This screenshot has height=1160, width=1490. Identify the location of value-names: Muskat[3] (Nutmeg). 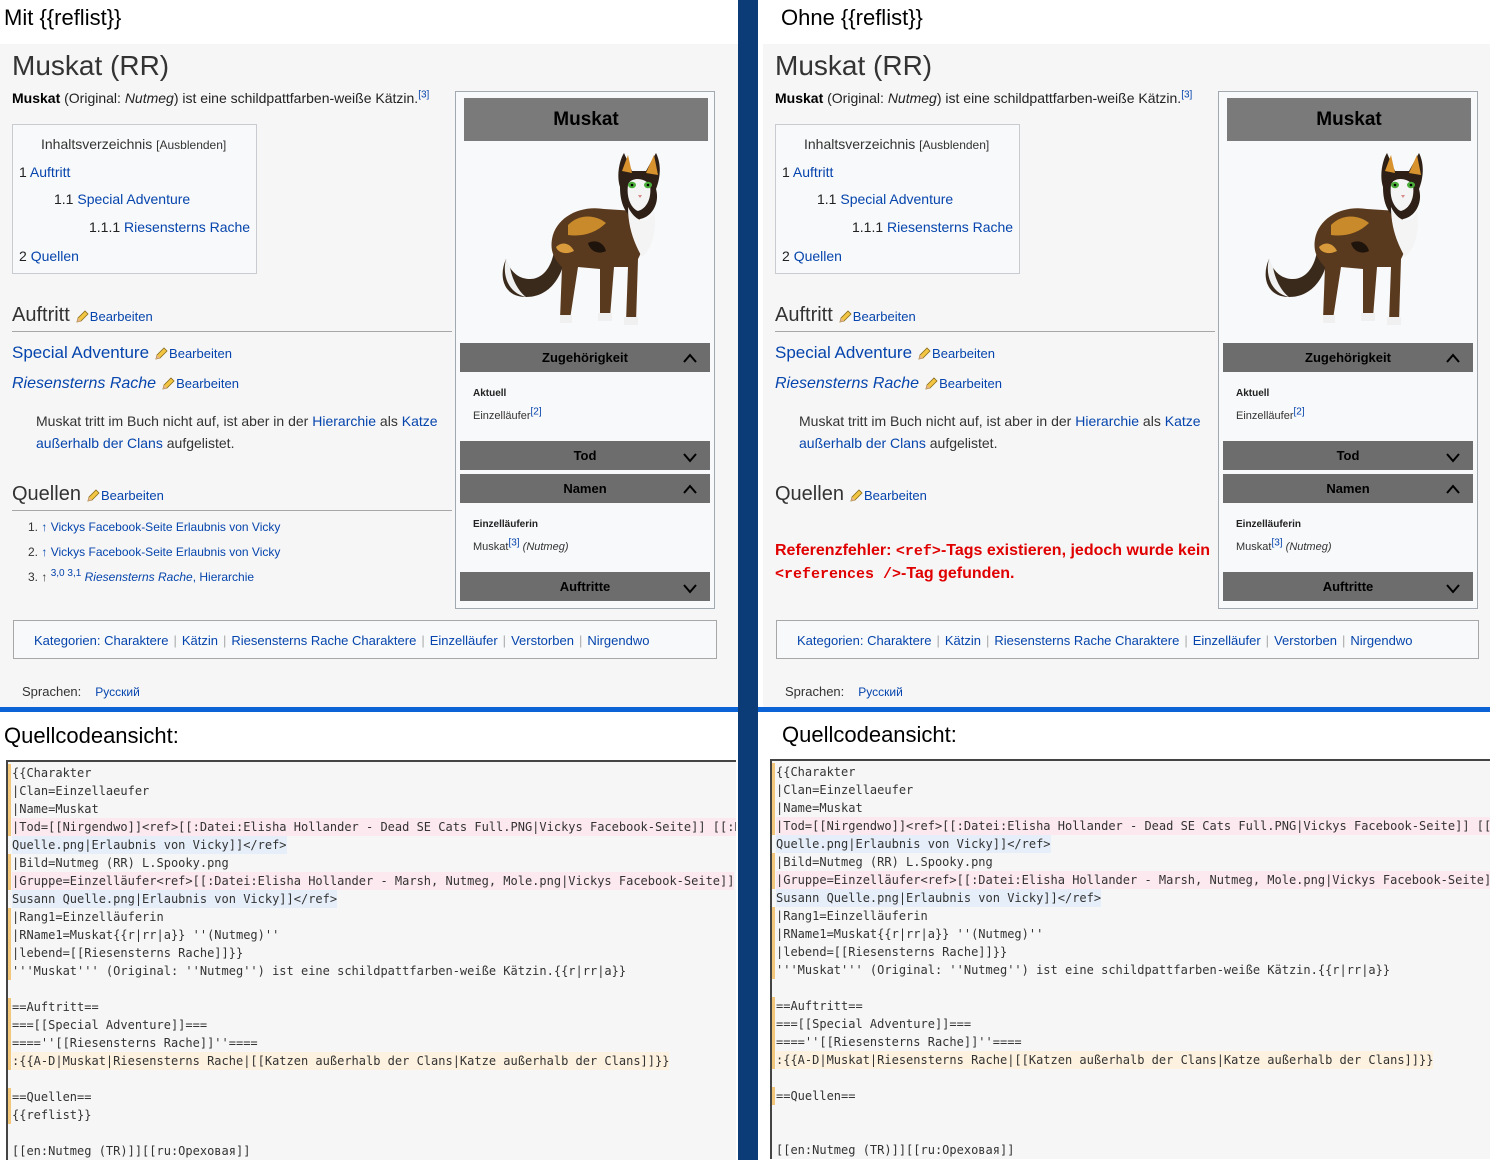
(1284, 545).